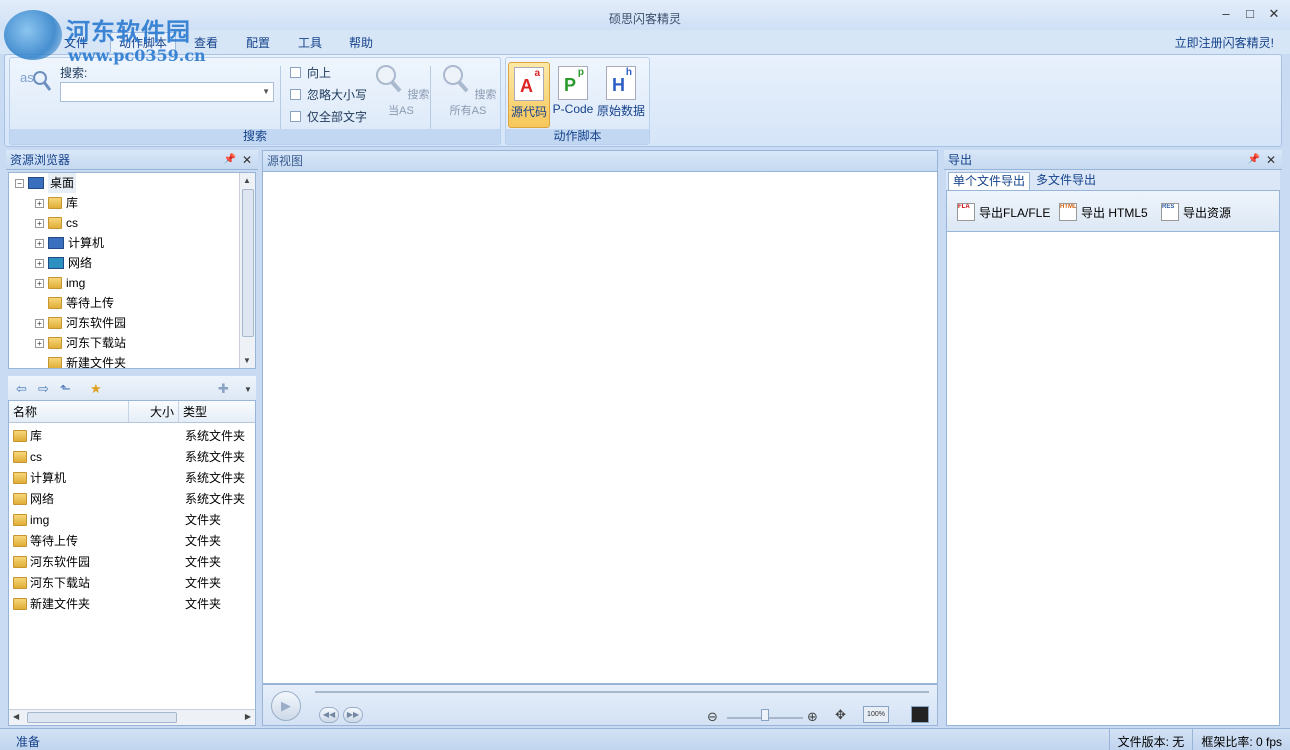  I want to click on list-item: 河东下载站 文件夹, so click(129, 582).